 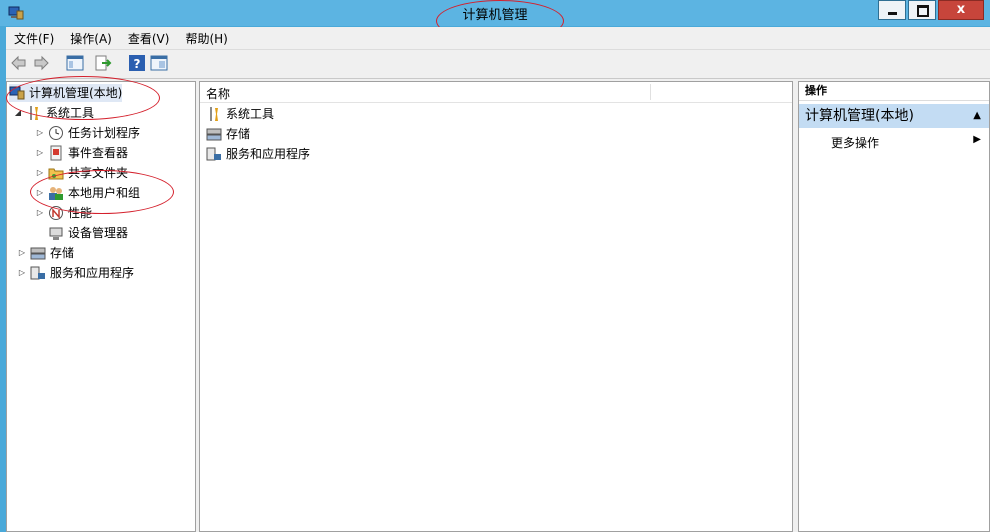 I want to click on properties-icon, so click(x=159, y=63).